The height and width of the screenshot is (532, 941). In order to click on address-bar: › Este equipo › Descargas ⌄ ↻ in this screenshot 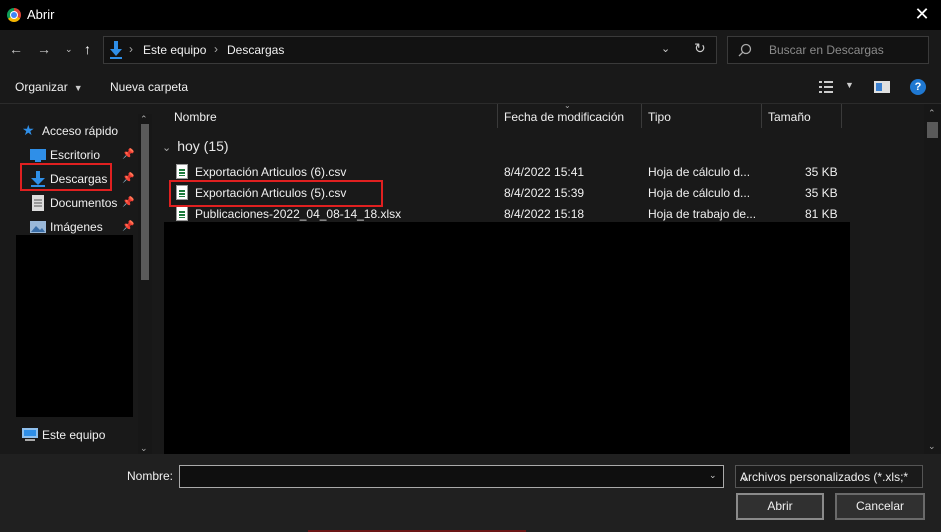, I will do `click(410, 50)`.